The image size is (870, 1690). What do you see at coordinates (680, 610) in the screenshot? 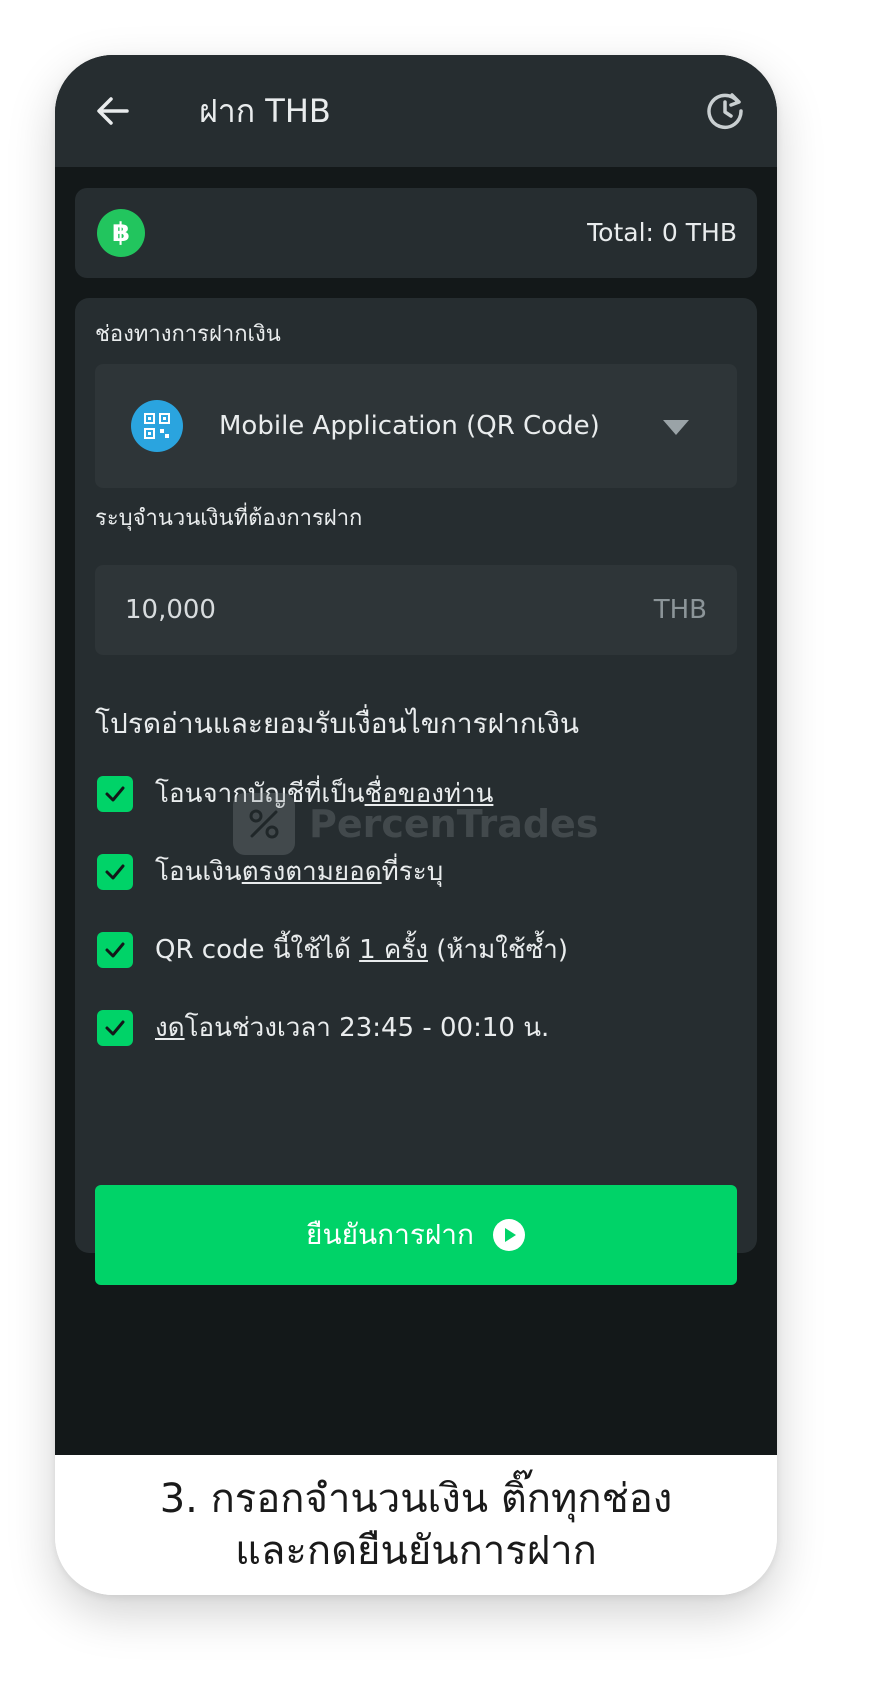
I see `amount-unit: THB` at bounding box center [680, 610].